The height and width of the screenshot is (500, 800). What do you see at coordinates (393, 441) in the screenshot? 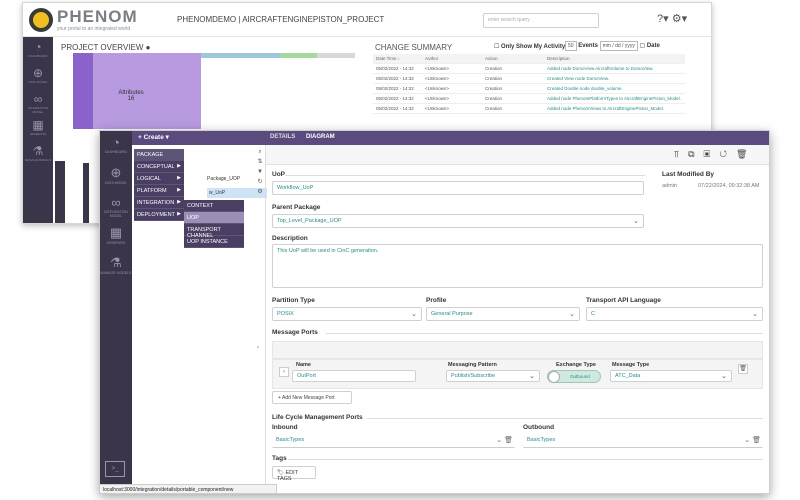
I see `inbound-select: BasicTypes ⌄ 🗑` at bounding box center [393, 441].